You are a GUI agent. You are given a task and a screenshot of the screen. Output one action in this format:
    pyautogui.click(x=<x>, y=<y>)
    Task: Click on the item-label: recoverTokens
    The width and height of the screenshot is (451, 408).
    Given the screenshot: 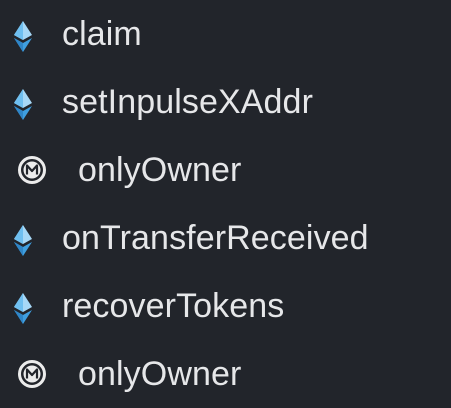 What is the action you would take?
    pyautogui.click(x=173, y=306)
    